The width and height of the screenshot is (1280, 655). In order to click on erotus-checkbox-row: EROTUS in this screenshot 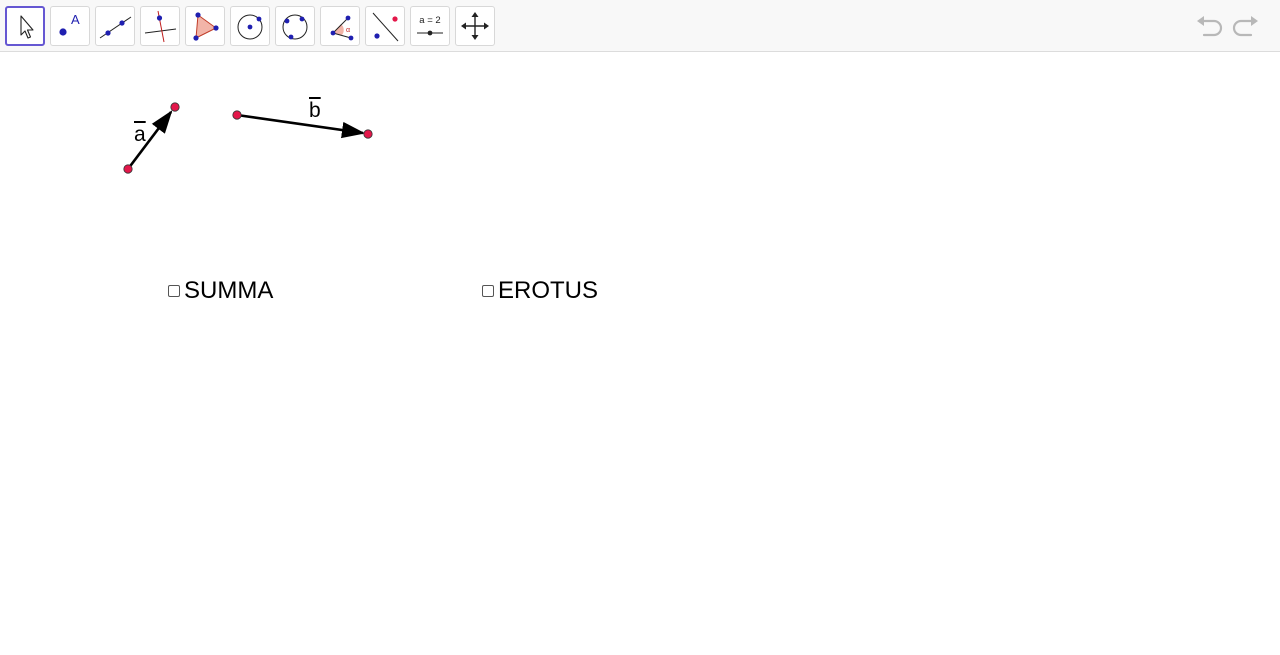, I will do `click(540, 291)`.